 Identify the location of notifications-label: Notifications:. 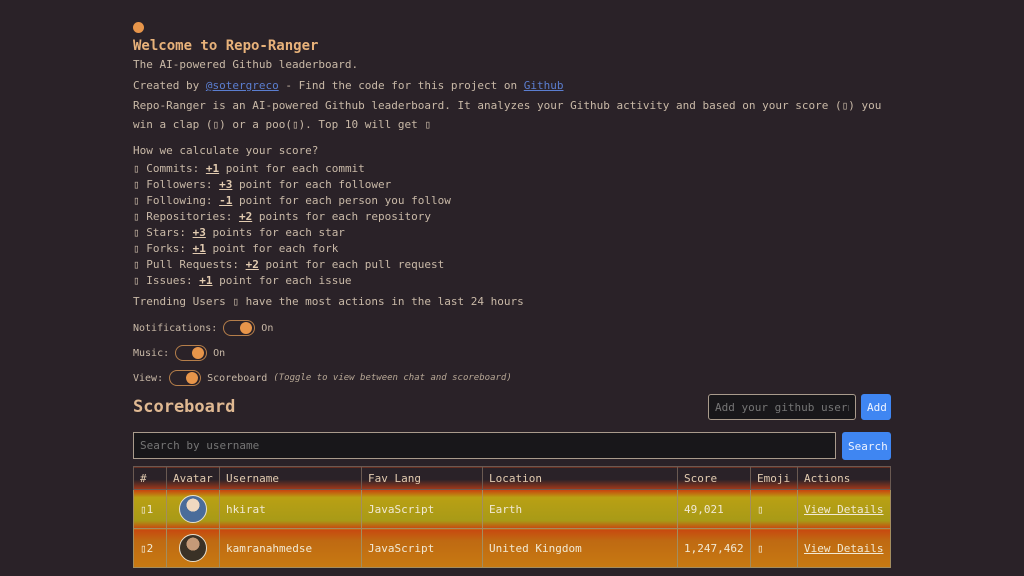
(175, 328).